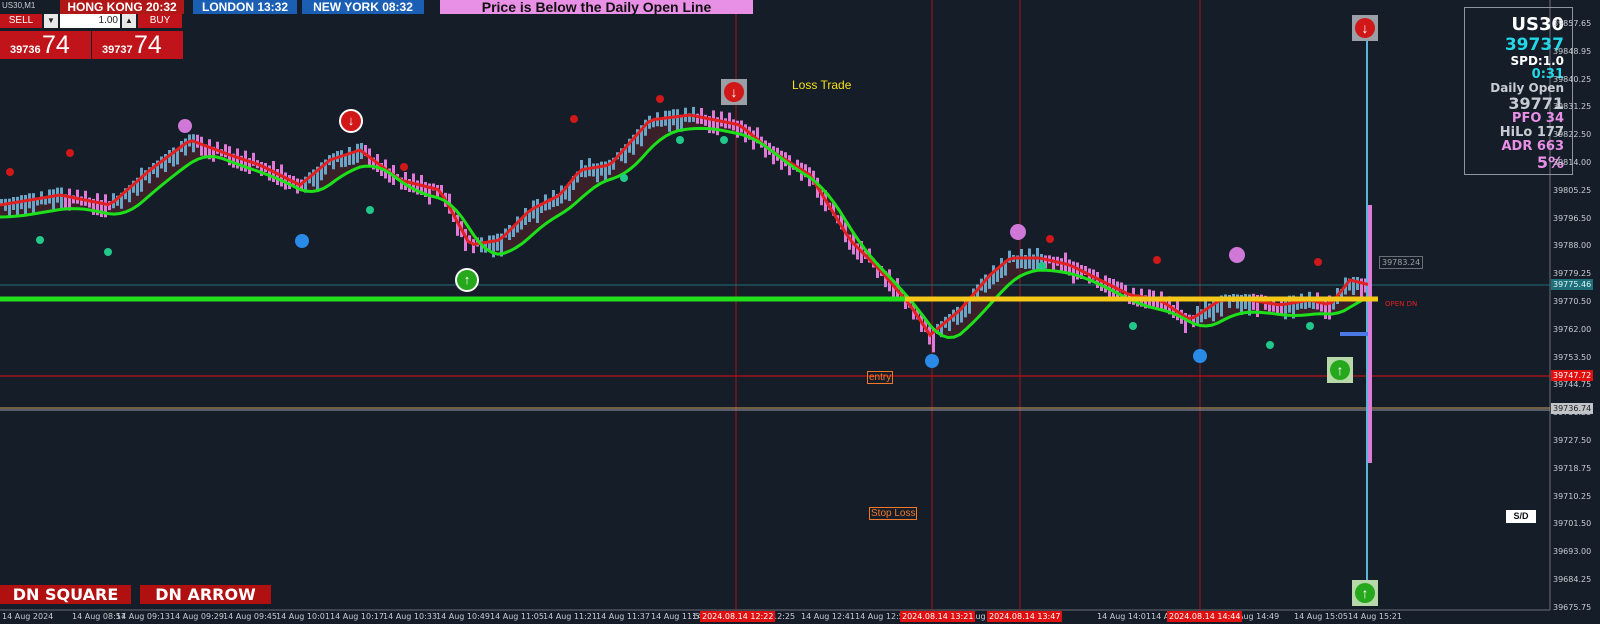 Image resolution: width=1600 pixels, height=624 pixels. Describe the element at coordinates (56, 45) in the screenshot. I see `bid-price-big: 74` at that location.